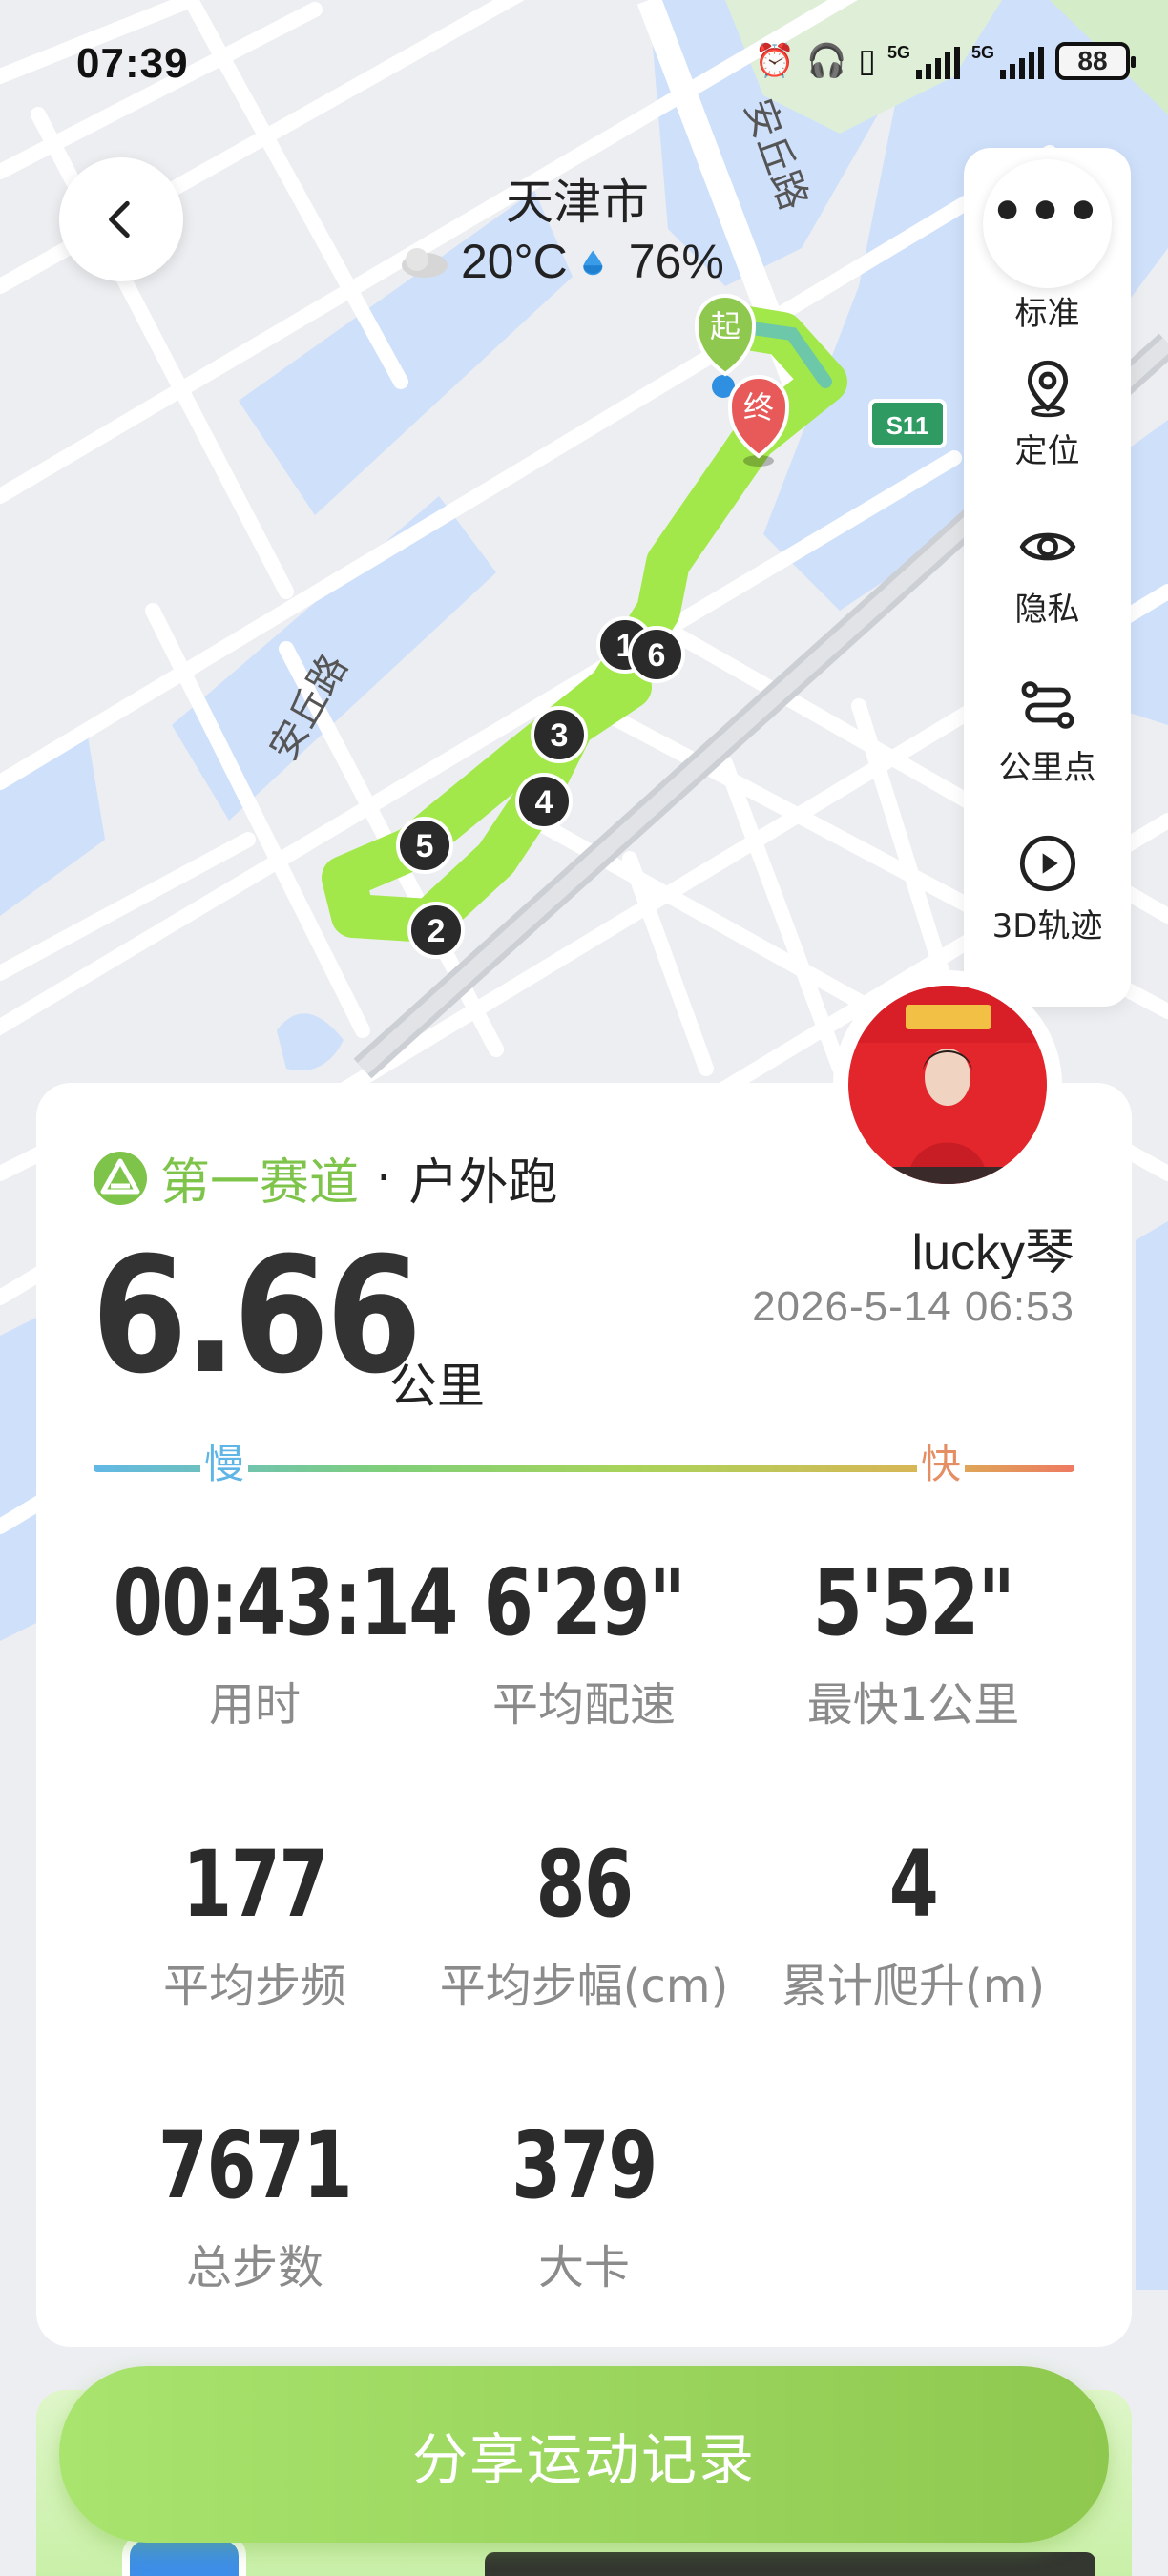 This screenshot has height=2576, width=1168. Describe the element at coordinates (583, 1704) in the screenshot. I see `stat-label: 平均配速` at that location.